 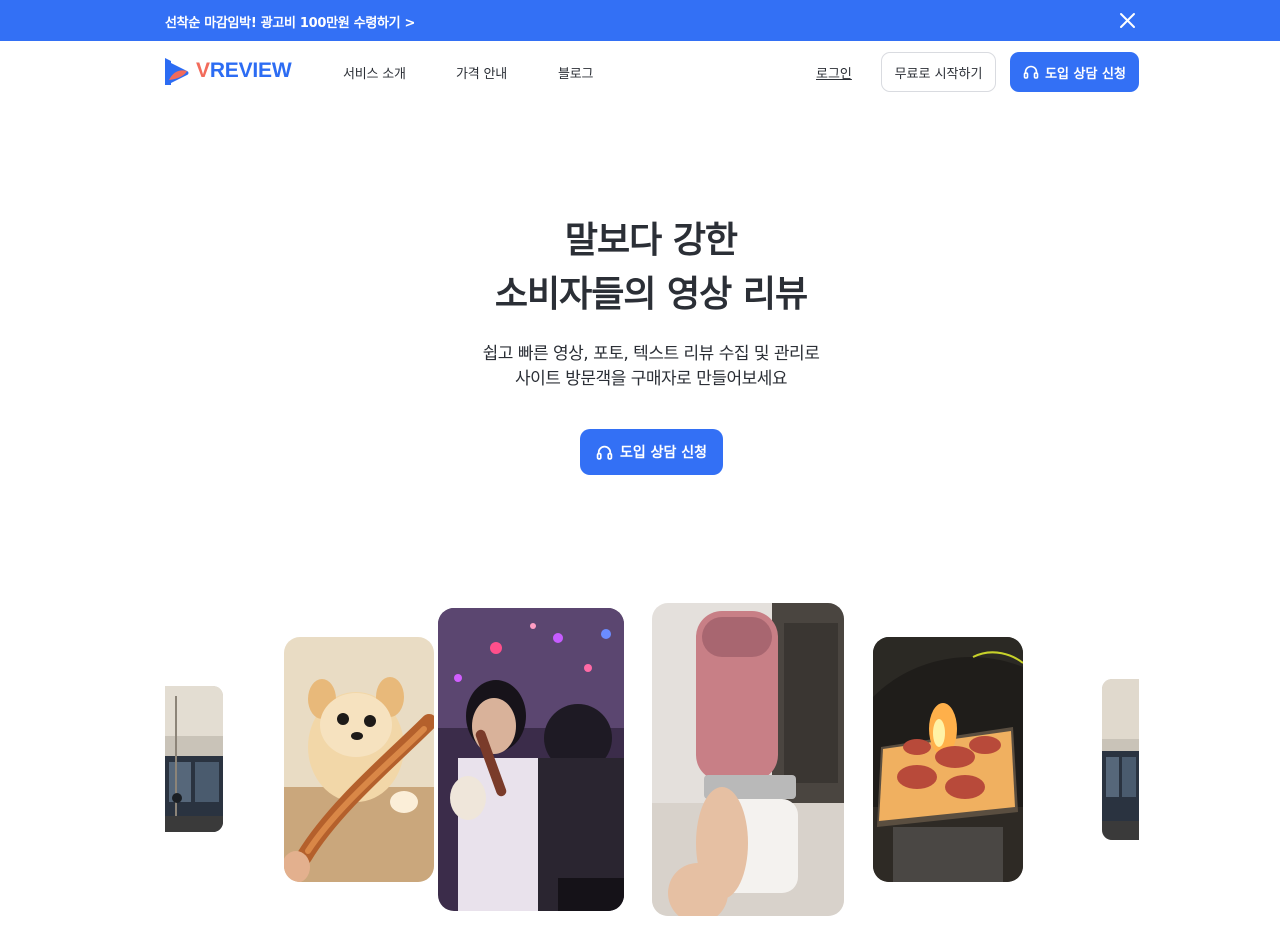 What do you see at coordinates (244, 70) in the screenshot?
I see `logo-wordmark: VREVIEW` at bounding box center [244, 70].